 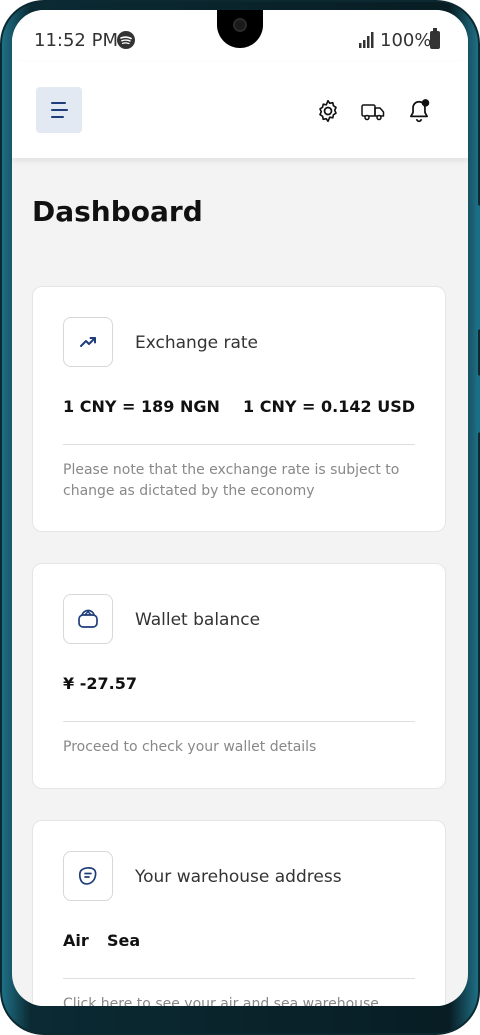 I want to click on camera-notch, so click(x=240, y=29).